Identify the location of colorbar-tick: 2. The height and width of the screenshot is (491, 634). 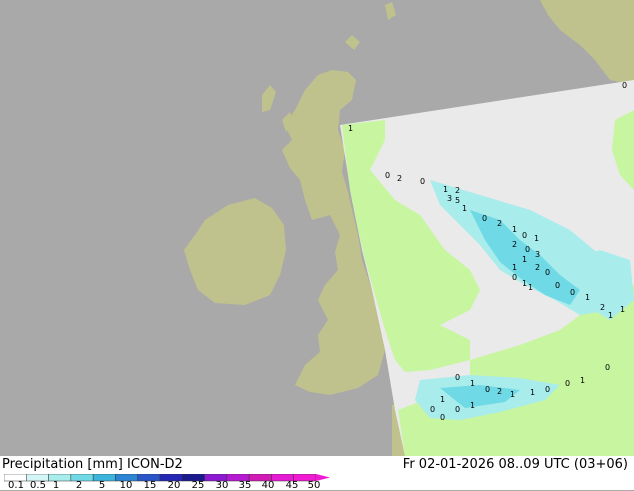
(79, 485).